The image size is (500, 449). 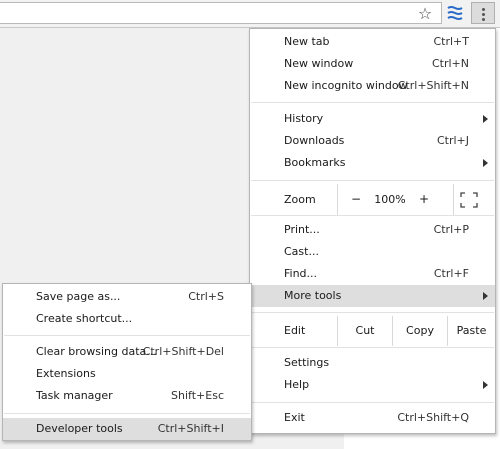 I want to click on menu-item-new-incognito-window: New incognito window Ctrl+Shift+N, so click(x=372, y=86).